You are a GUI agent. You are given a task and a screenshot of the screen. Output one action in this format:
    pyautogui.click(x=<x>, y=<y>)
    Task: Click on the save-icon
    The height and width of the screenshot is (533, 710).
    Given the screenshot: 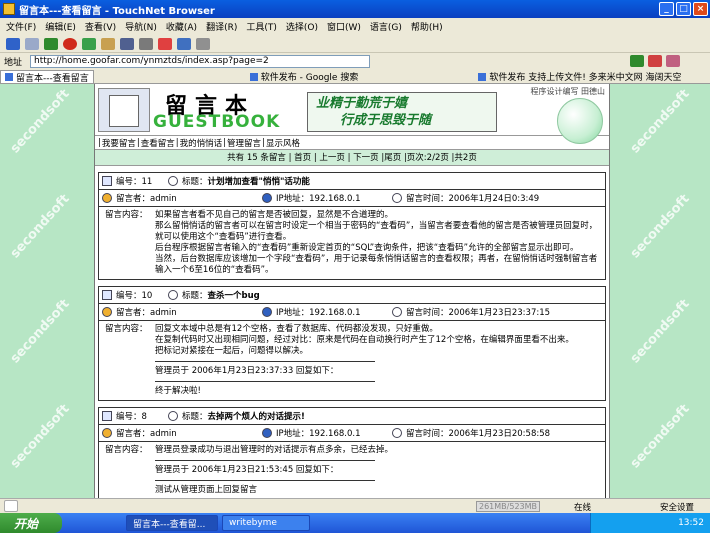 What is the action you would take?
    pyautogui.click(x=146, y=43)
    